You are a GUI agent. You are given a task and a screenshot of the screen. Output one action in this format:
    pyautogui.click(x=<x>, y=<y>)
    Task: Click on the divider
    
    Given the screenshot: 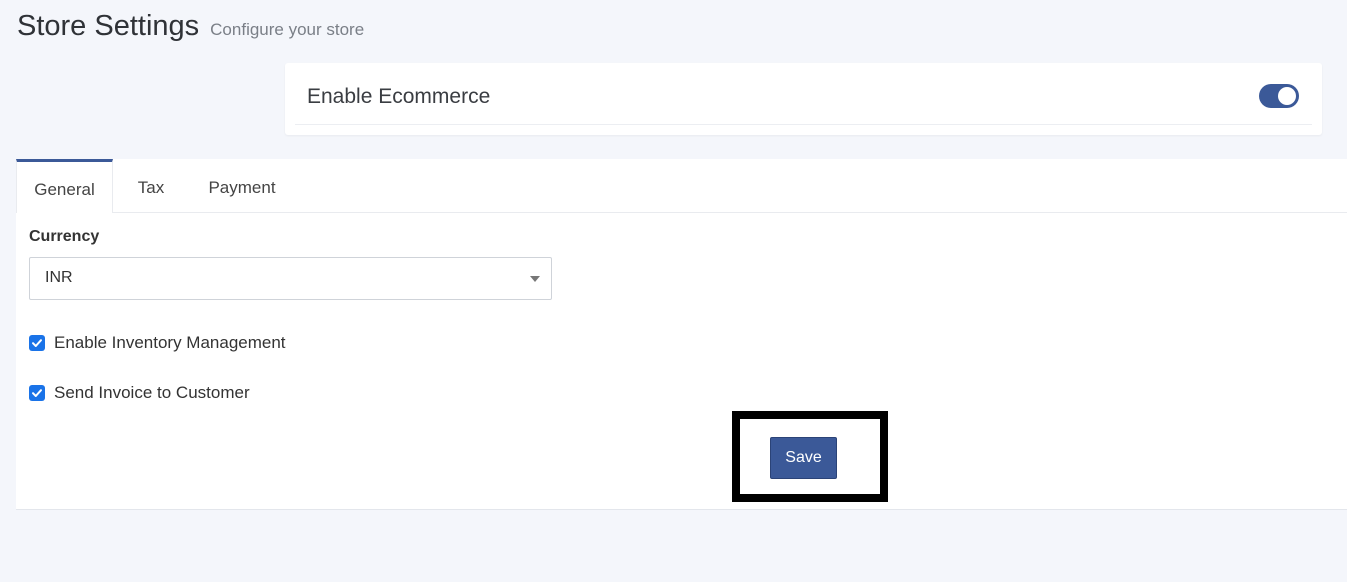 What is the action you would take?
    pyautogui.click(x=803, y=124)
    